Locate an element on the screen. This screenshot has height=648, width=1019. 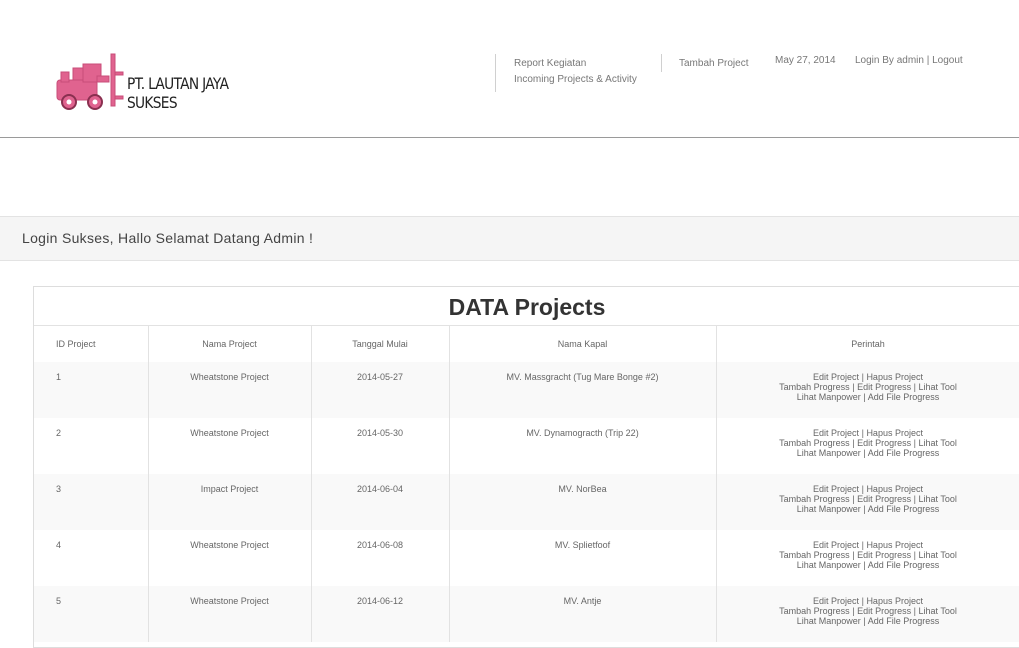
cell-tanggal-mulai: 2014-06-12 is located at coordinates (380, 614).